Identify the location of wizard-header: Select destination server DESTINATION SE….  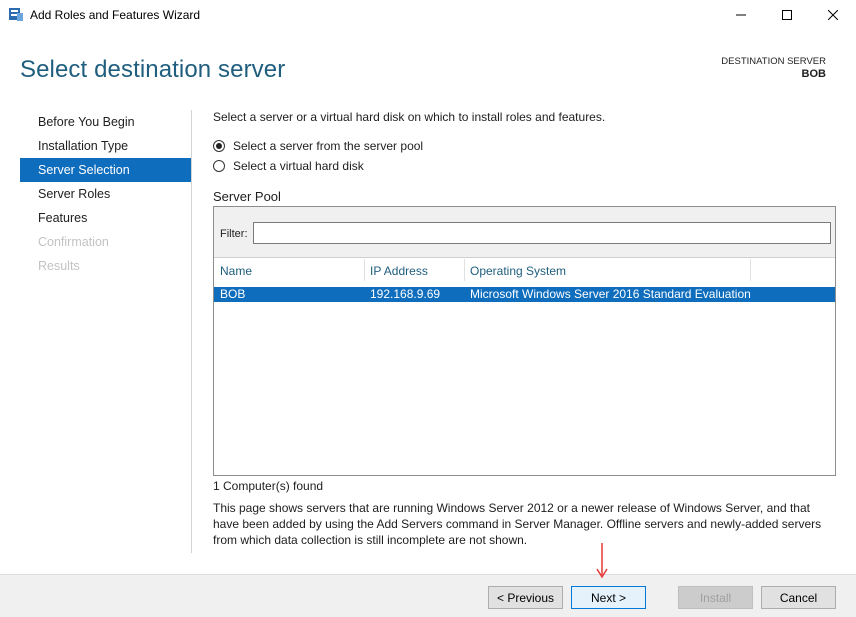
(428, 65).